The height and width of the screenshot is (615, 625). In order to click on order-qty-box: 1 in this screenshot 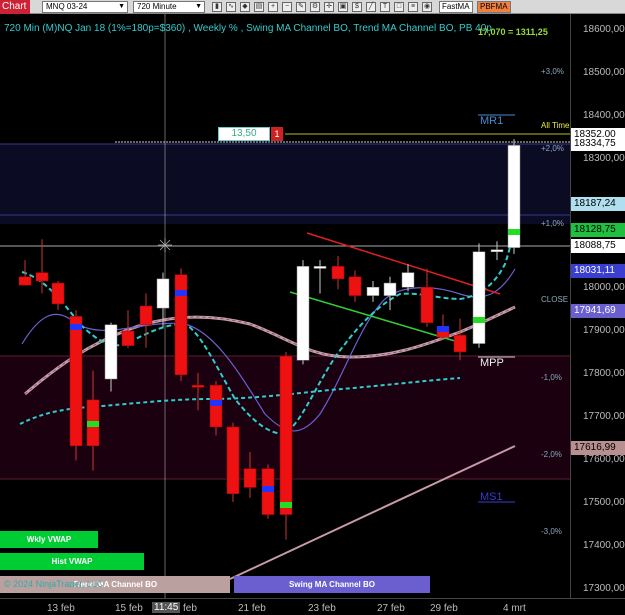, I will do `click(277, 134)`.